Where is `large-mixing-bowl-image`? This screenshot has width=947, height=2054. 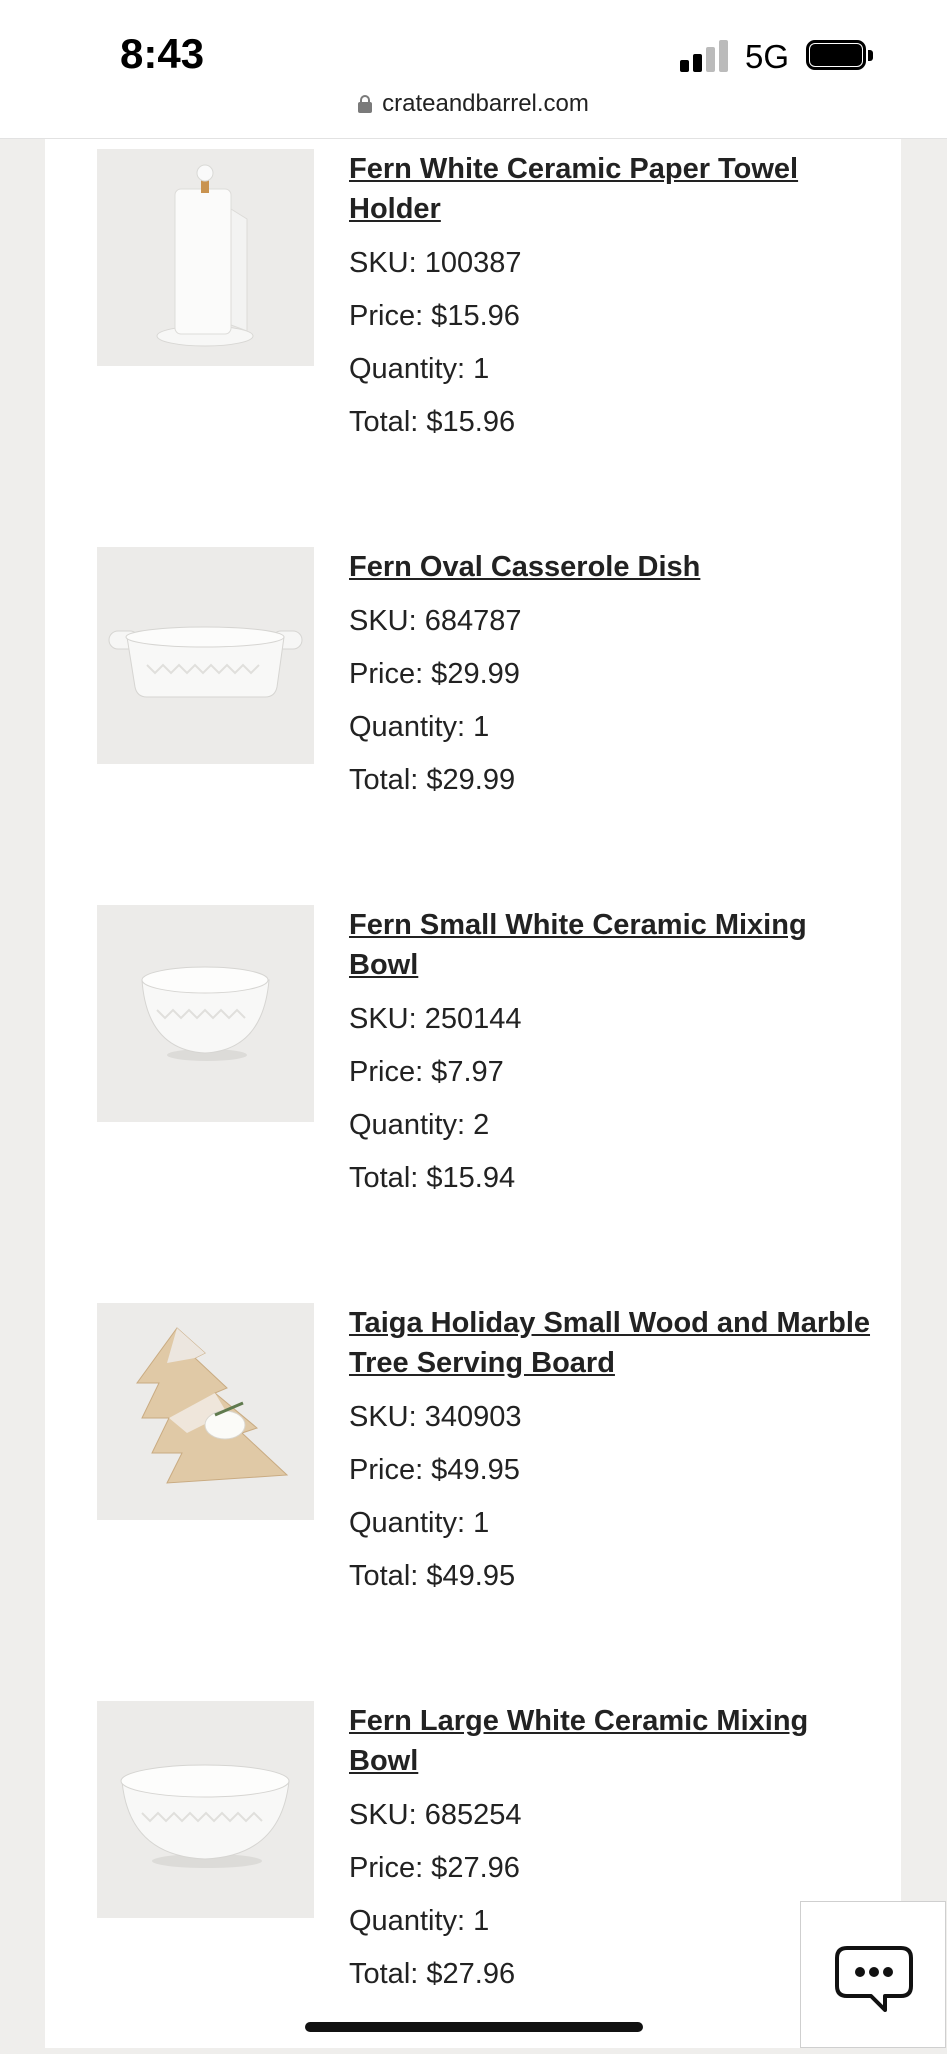
large-mixing-bowl-image is located at coordinates (205, 1809).